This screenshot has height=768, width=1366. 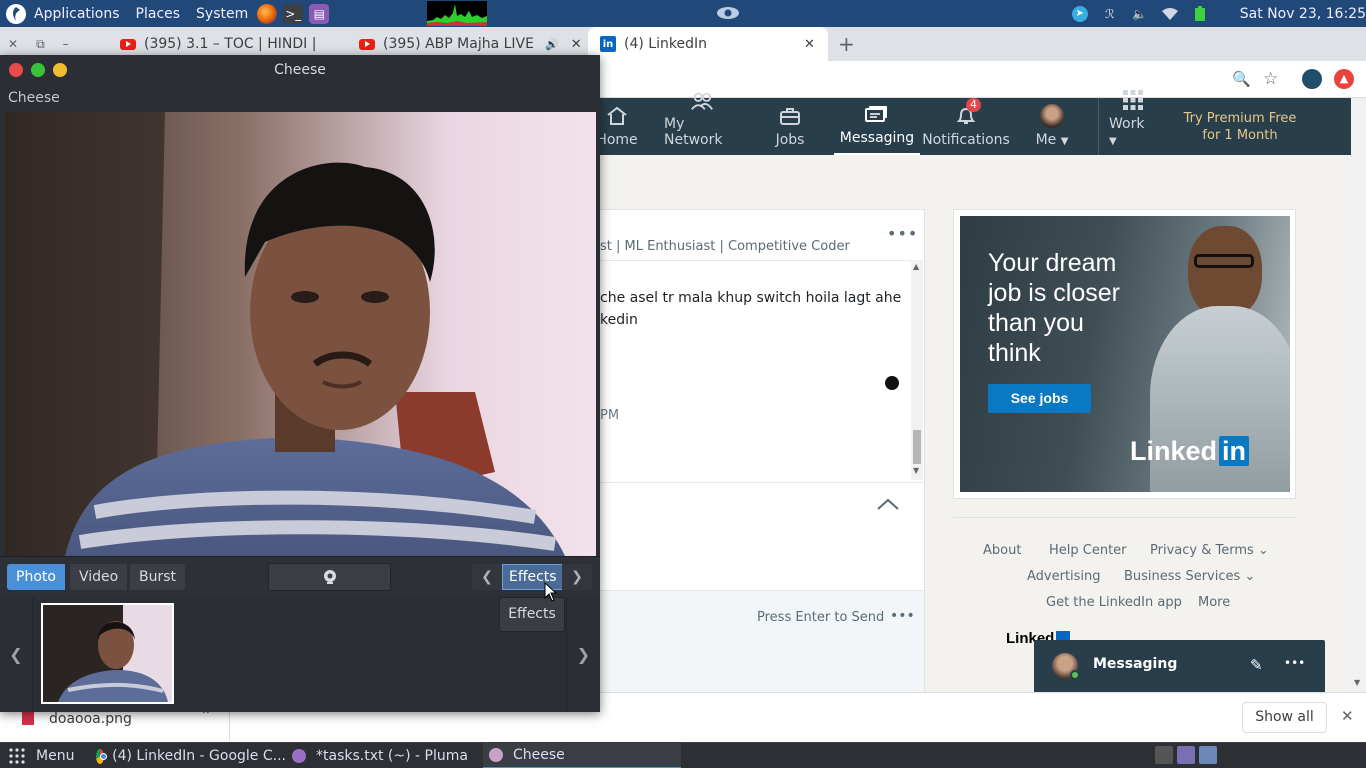 What do you see at coordinates (693, 132) in the screenshot?
I see `nav-network-label: My Network` at bounding box center [693, 132].